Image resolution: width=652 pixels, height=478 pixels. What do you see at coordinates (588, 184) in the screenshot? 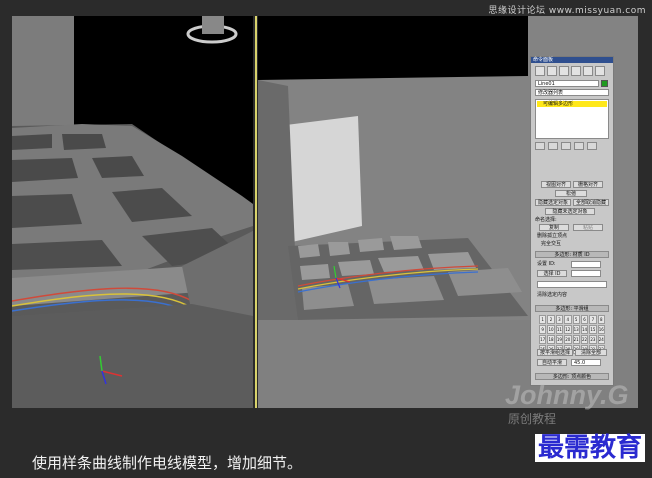
I see `grid-align-button: 栅格对齐` at bounding box center [588, 184].